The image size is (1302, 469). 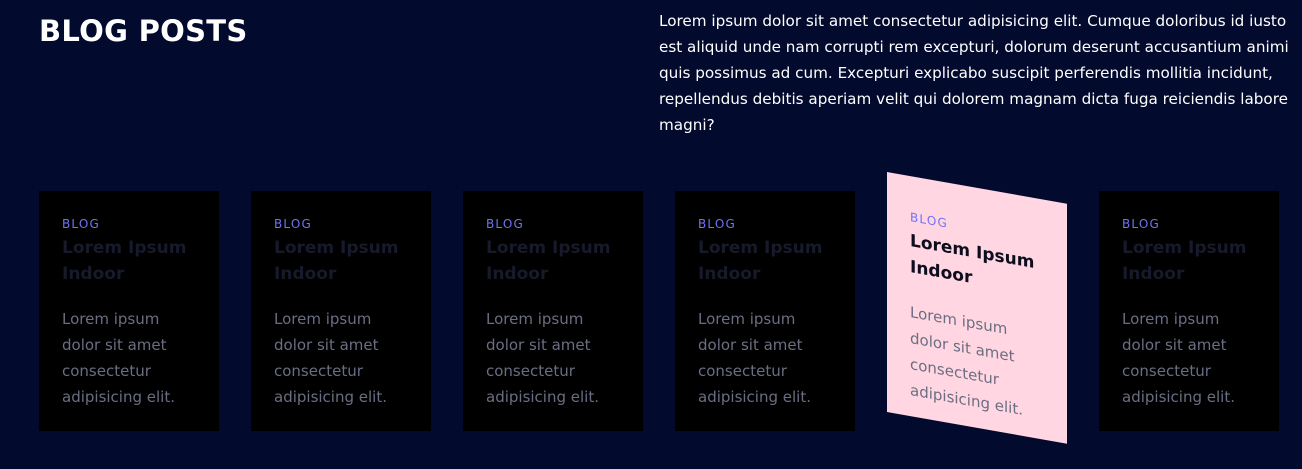 What do you see at coordinates (143, 31) in the screenshot?
I see `page-title: BLOG POSTS` at bounding box center [143, 31].